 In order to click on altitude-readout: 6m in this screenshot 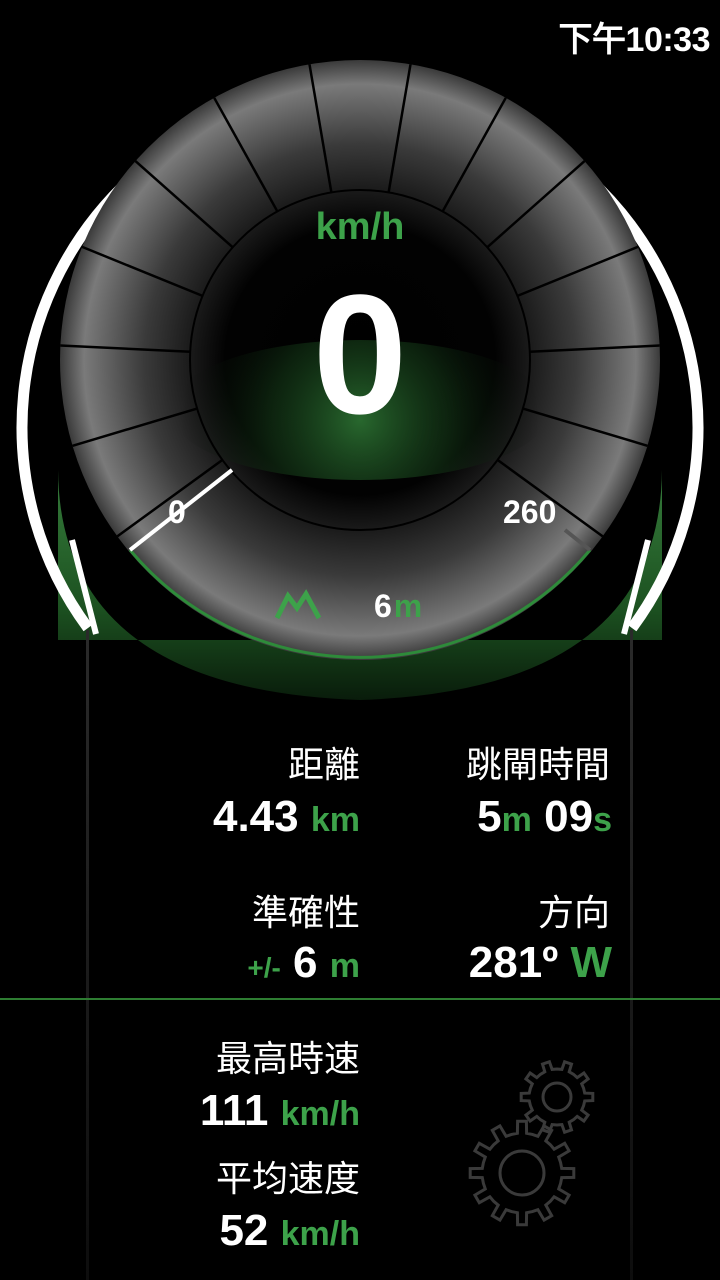, I will do `click(398, 606)`.